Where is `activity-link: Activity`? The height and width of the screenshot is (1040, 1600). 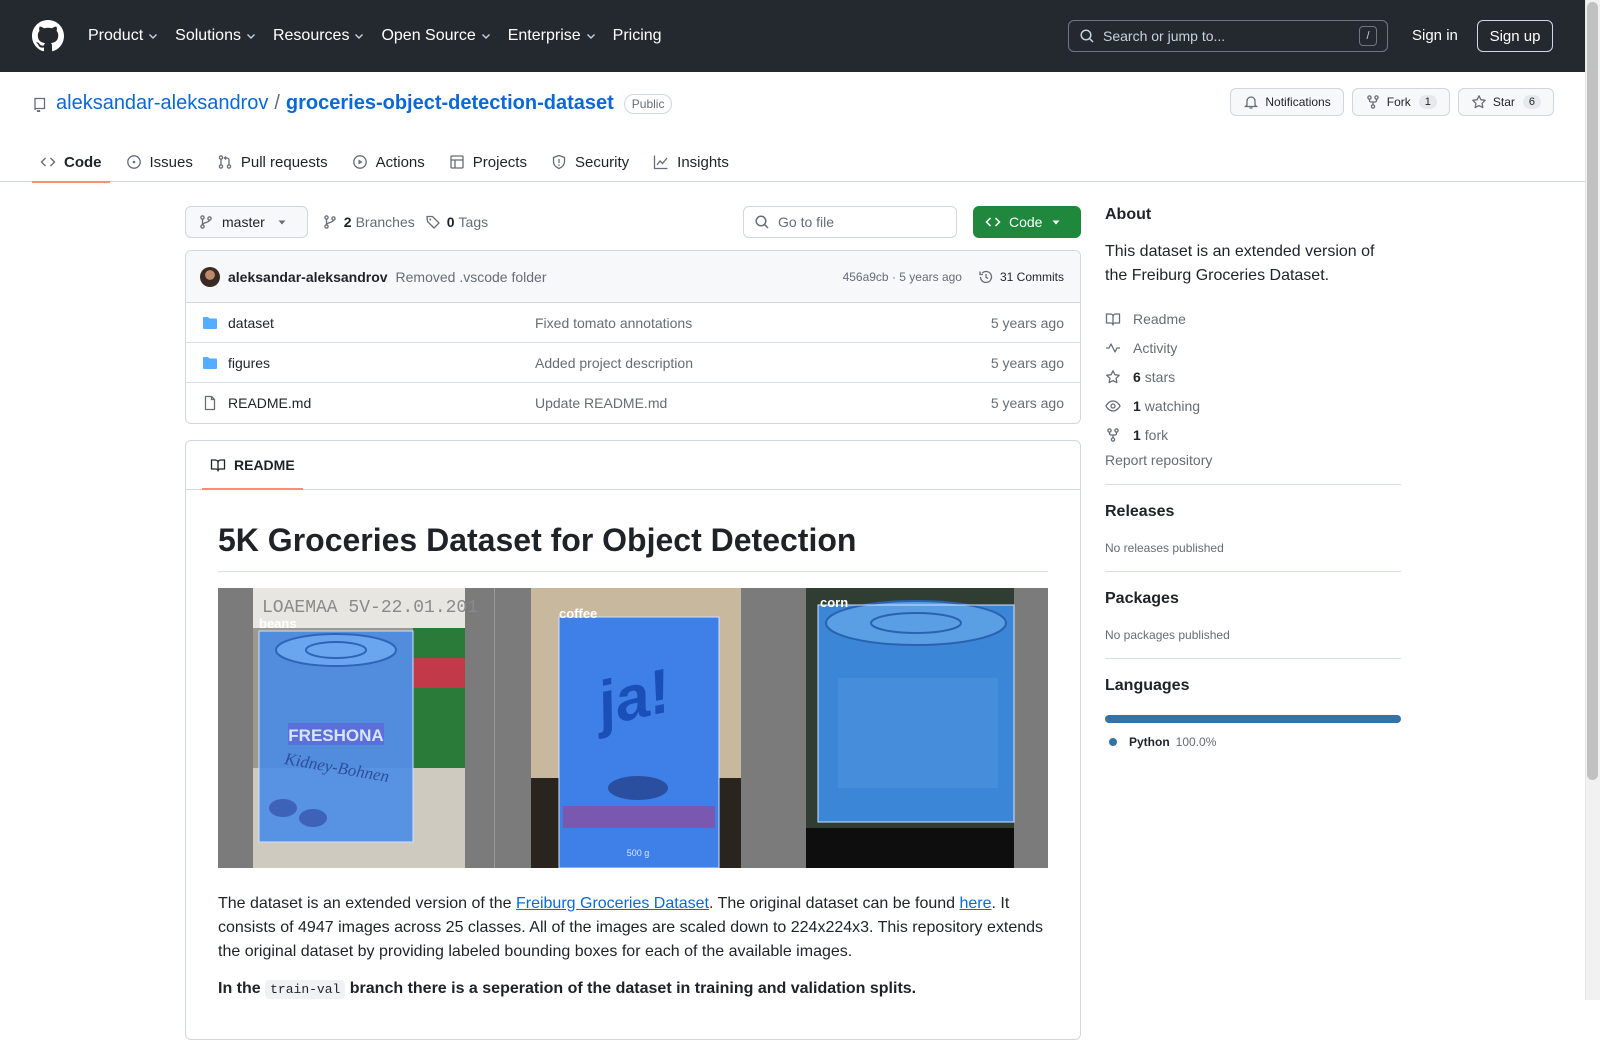 activity-link: Activity is located at coordinates (1253, 347).